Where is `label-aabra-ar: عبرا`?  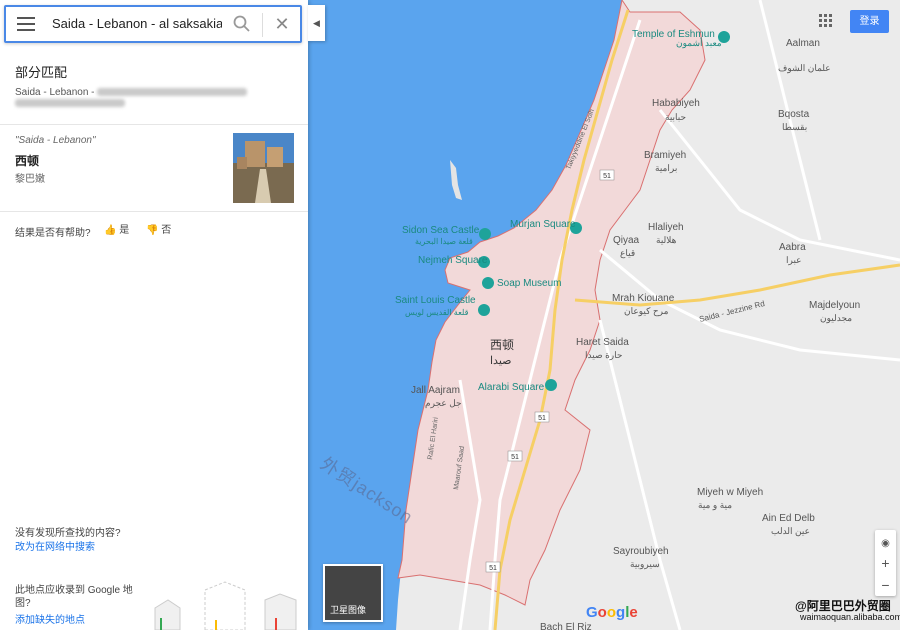 label-aabra-ar: عبرا is located at coordinates (794, 260).